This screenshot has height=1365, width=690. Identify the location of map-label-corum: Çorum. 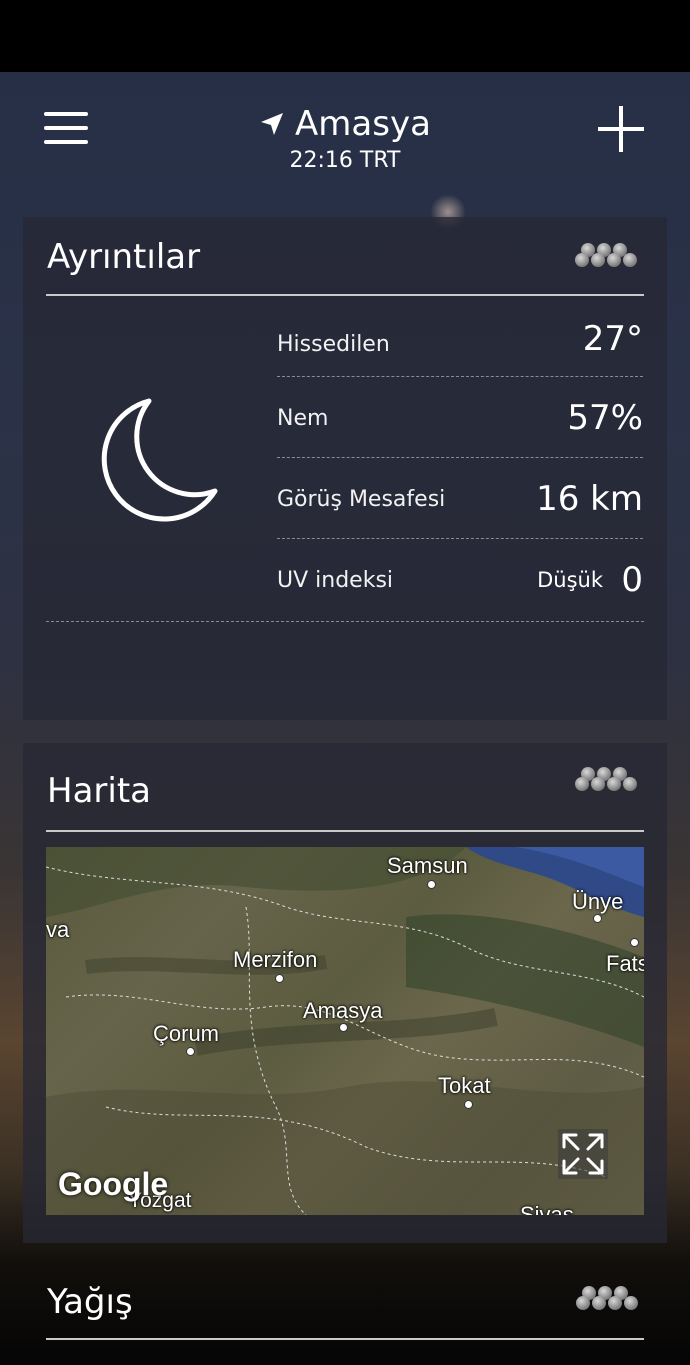
(186, 1033).